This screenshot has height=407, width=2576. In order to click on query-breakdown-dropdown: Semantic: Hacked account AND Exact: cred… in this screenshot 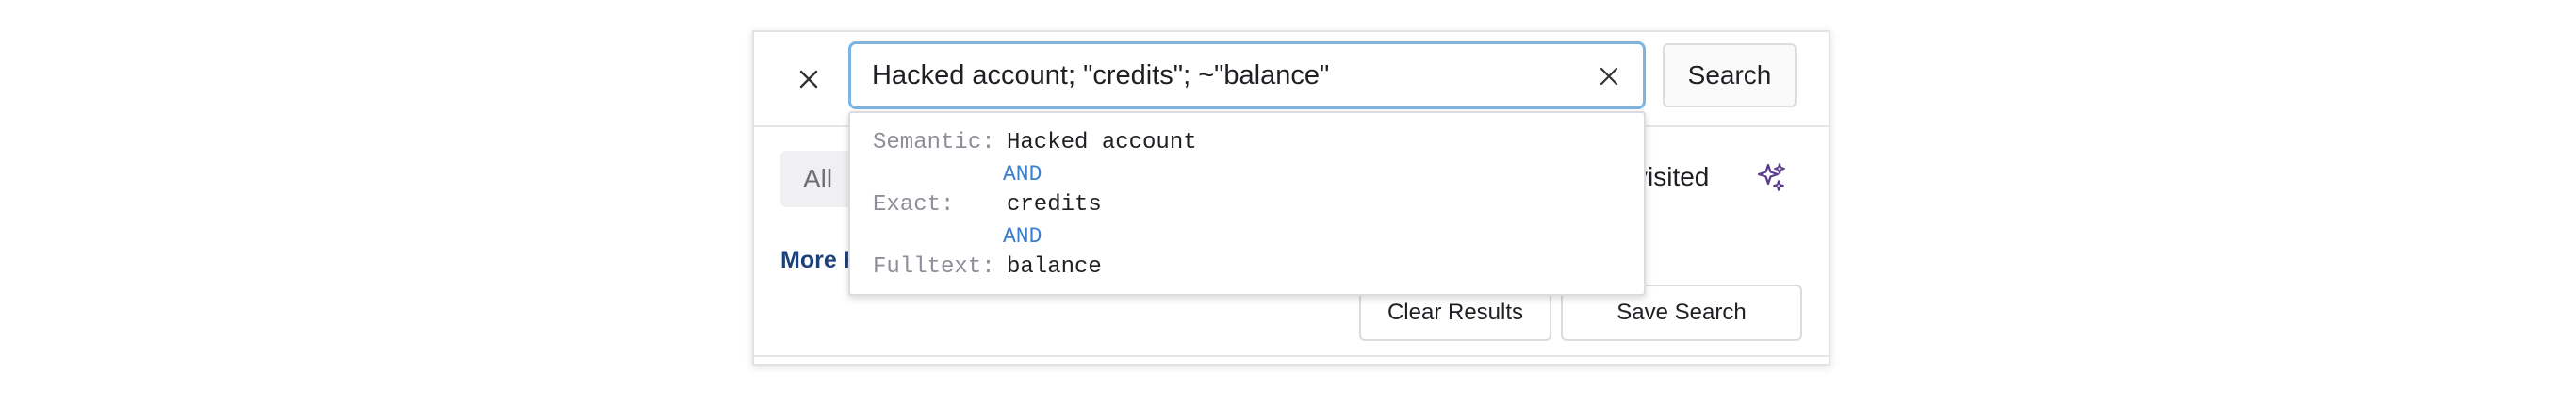, I will do `click(1247, 203)`.